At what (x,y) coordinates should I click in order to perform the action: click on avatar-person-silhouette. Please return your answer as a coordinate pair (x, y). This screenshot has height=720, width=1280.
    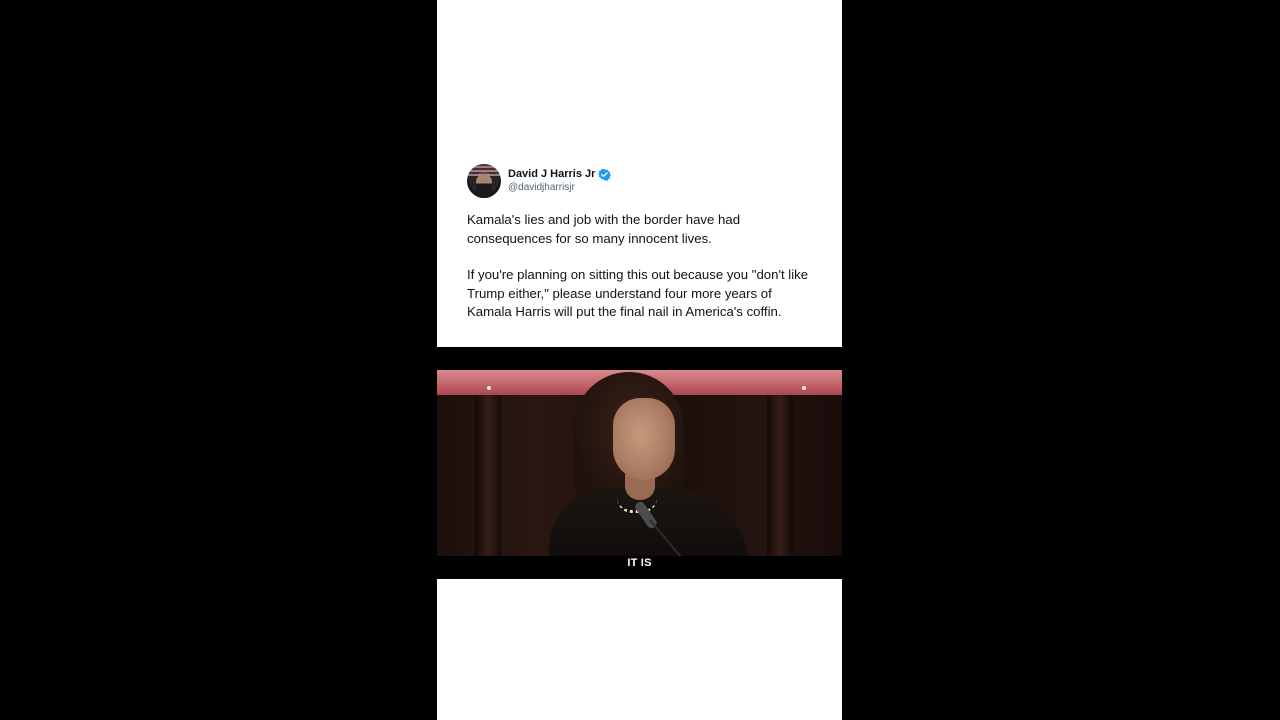
    Looking at the image, I should click on (484, 186).